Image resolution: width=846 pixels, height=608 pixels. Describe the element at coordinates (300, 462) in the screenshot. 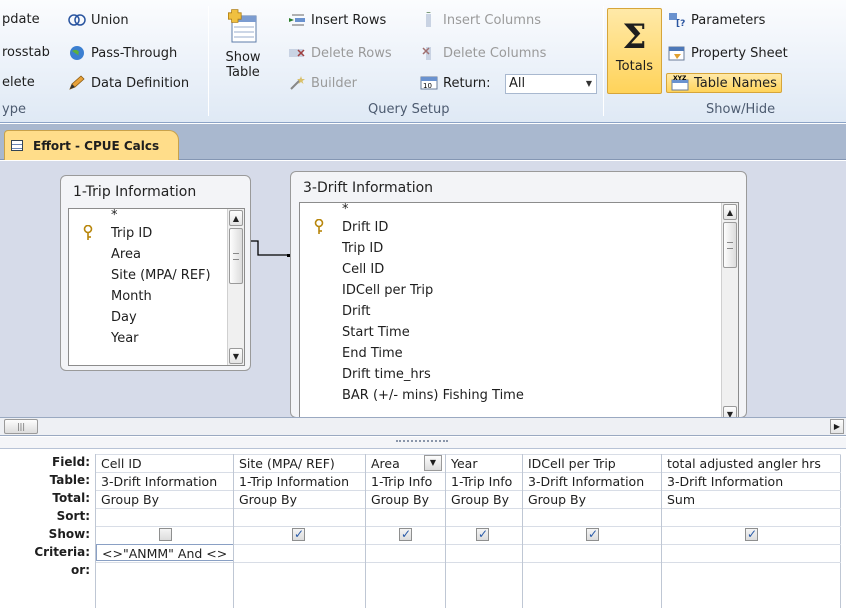

I see `field-cell: Site (MPA/ REF)` at that location.